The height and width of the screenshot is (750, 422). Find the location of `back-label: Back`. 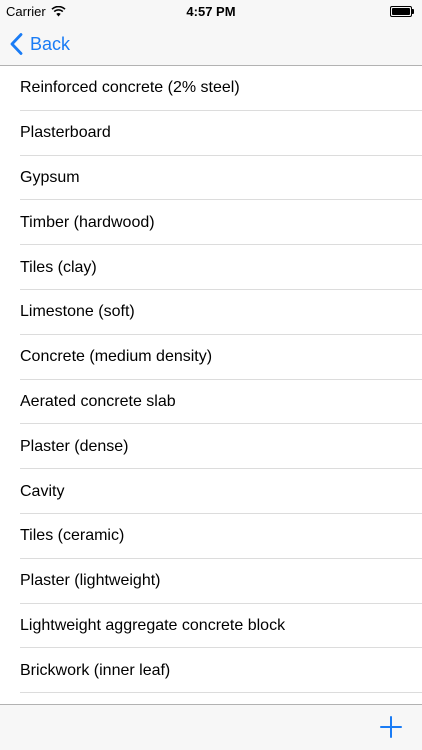

back-label: Back is located at coordinates (50, 43).